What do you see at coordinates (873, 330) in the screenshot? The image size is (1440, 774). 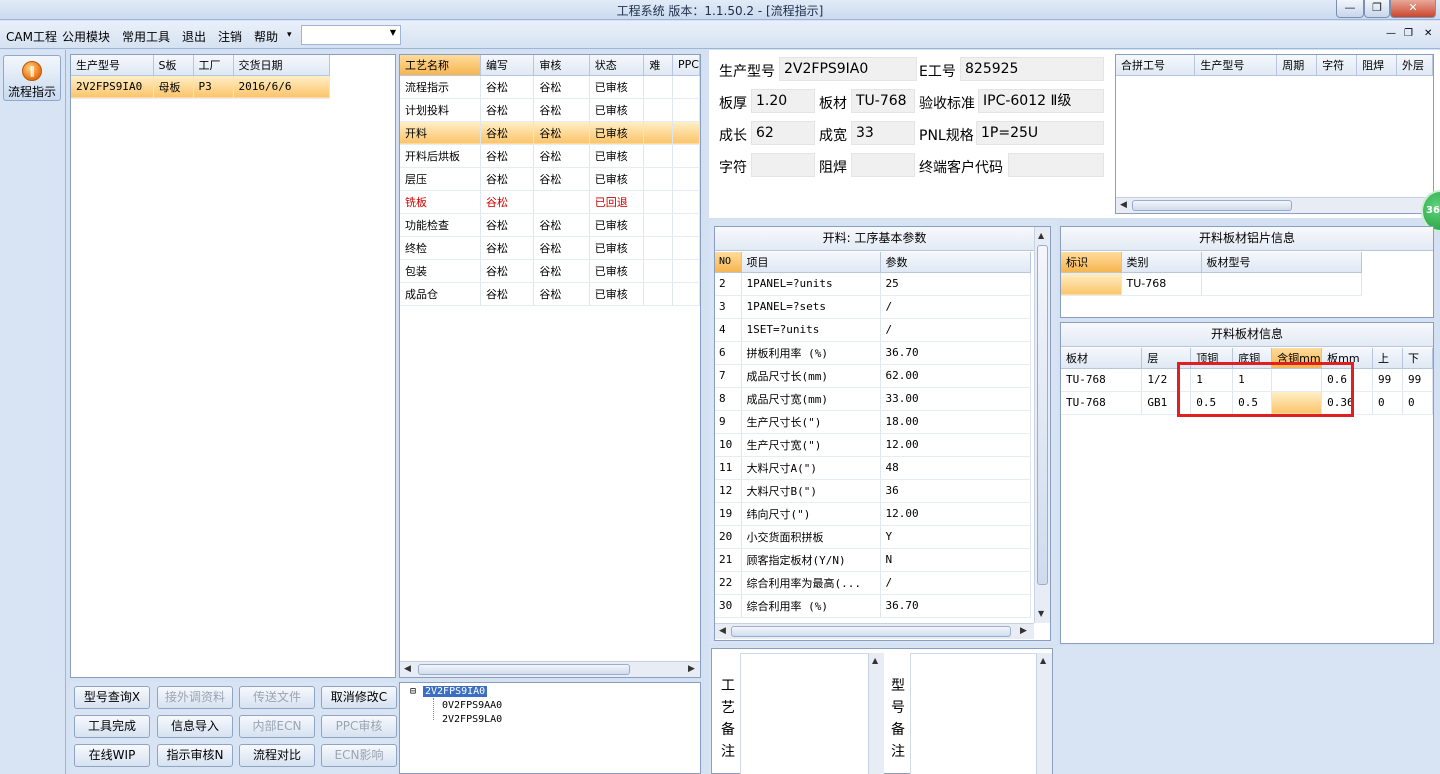 I see `param-row: 4 1SET=?units /` at bounding box center [873, 330].